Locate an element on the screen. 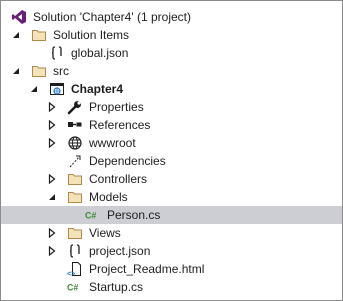 This screenshot has height=301, width=343. globe-icon is located at coordinates (75, 143).